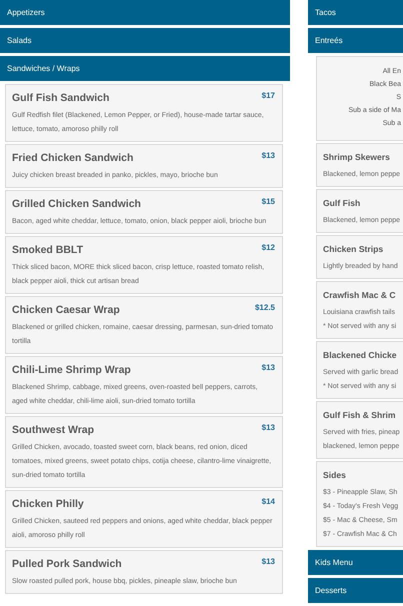  I want to click on item-name: Chicken Strips, so click(353, 249).